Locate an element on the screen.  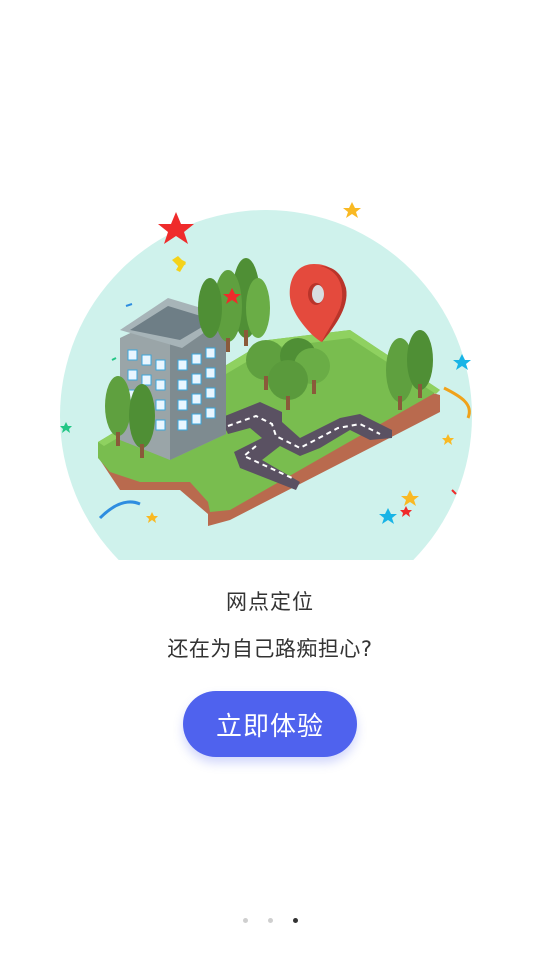
page-indicator is located at coordinates (270, 920).